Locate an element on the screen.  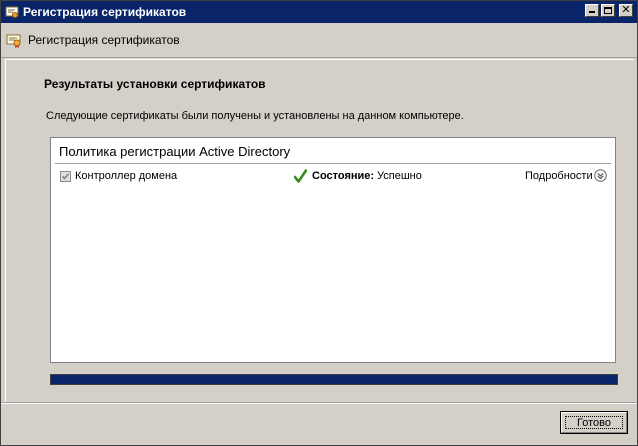
window-controls: ✕ is located at coordinates (609, 10).